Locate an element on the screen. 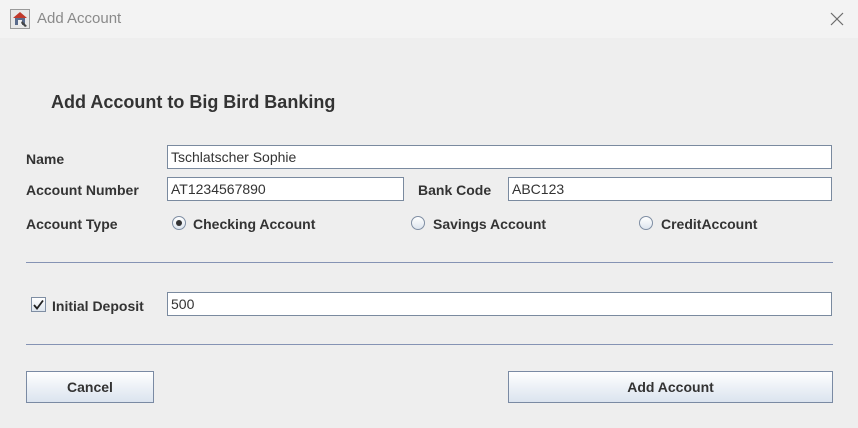 The width and height of the screenshot is (858, 428). close-button is located at coordinates (837, 19).